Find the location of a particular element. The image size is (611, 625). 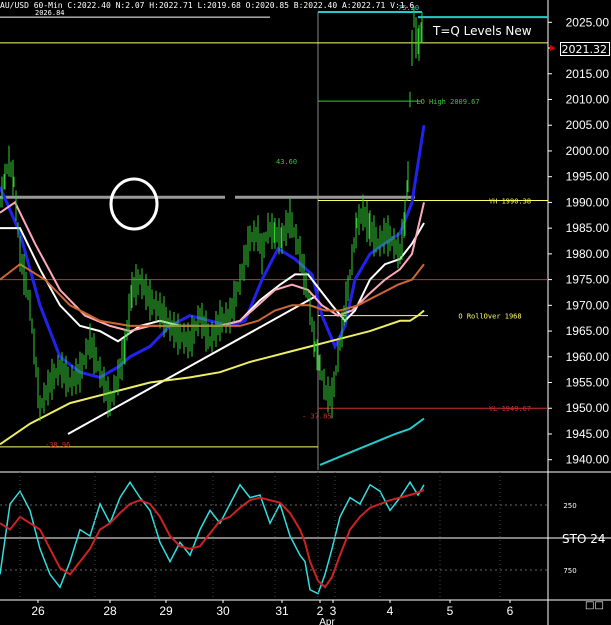

x-tick-label: 29 is located at coordinates (166, 611).